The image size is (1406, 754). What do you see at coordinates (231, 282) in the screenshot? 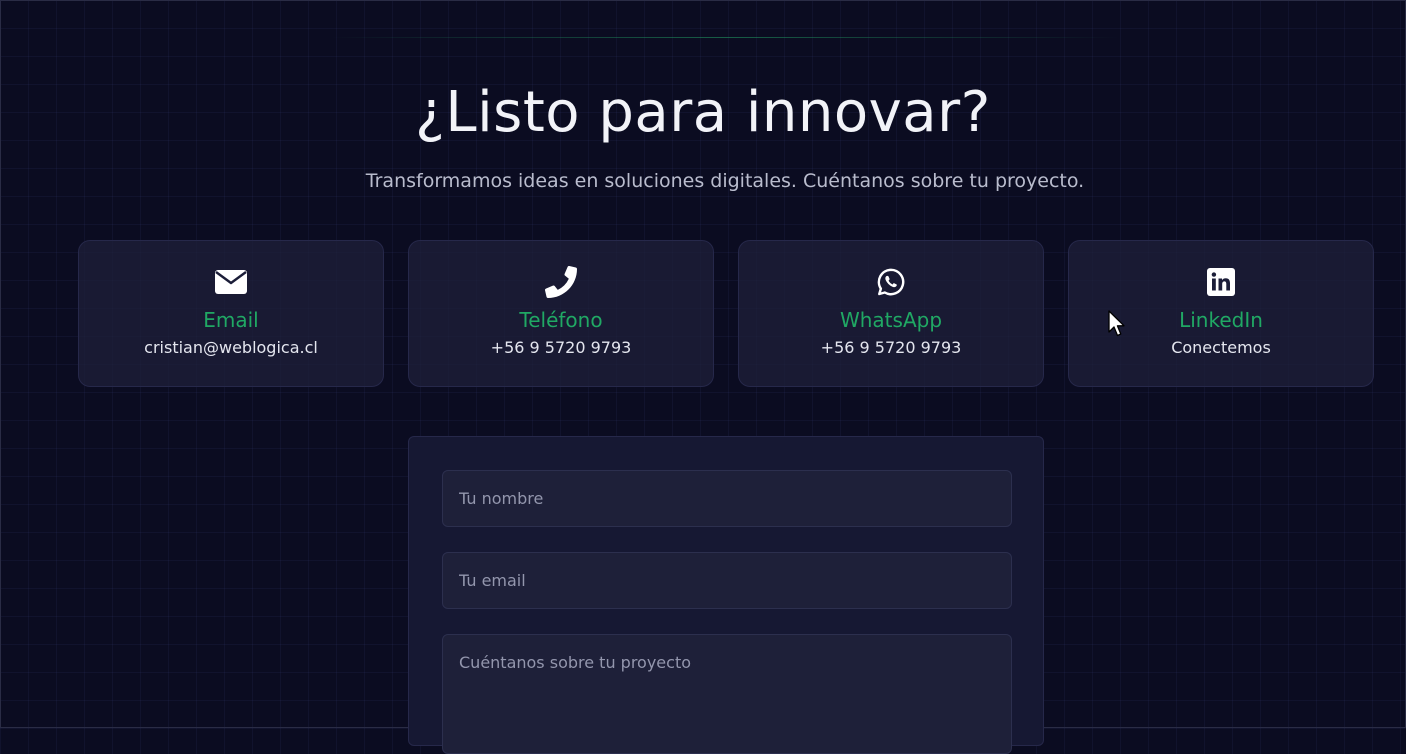
I see `envelope-icon` at bounding box center [231, 282].